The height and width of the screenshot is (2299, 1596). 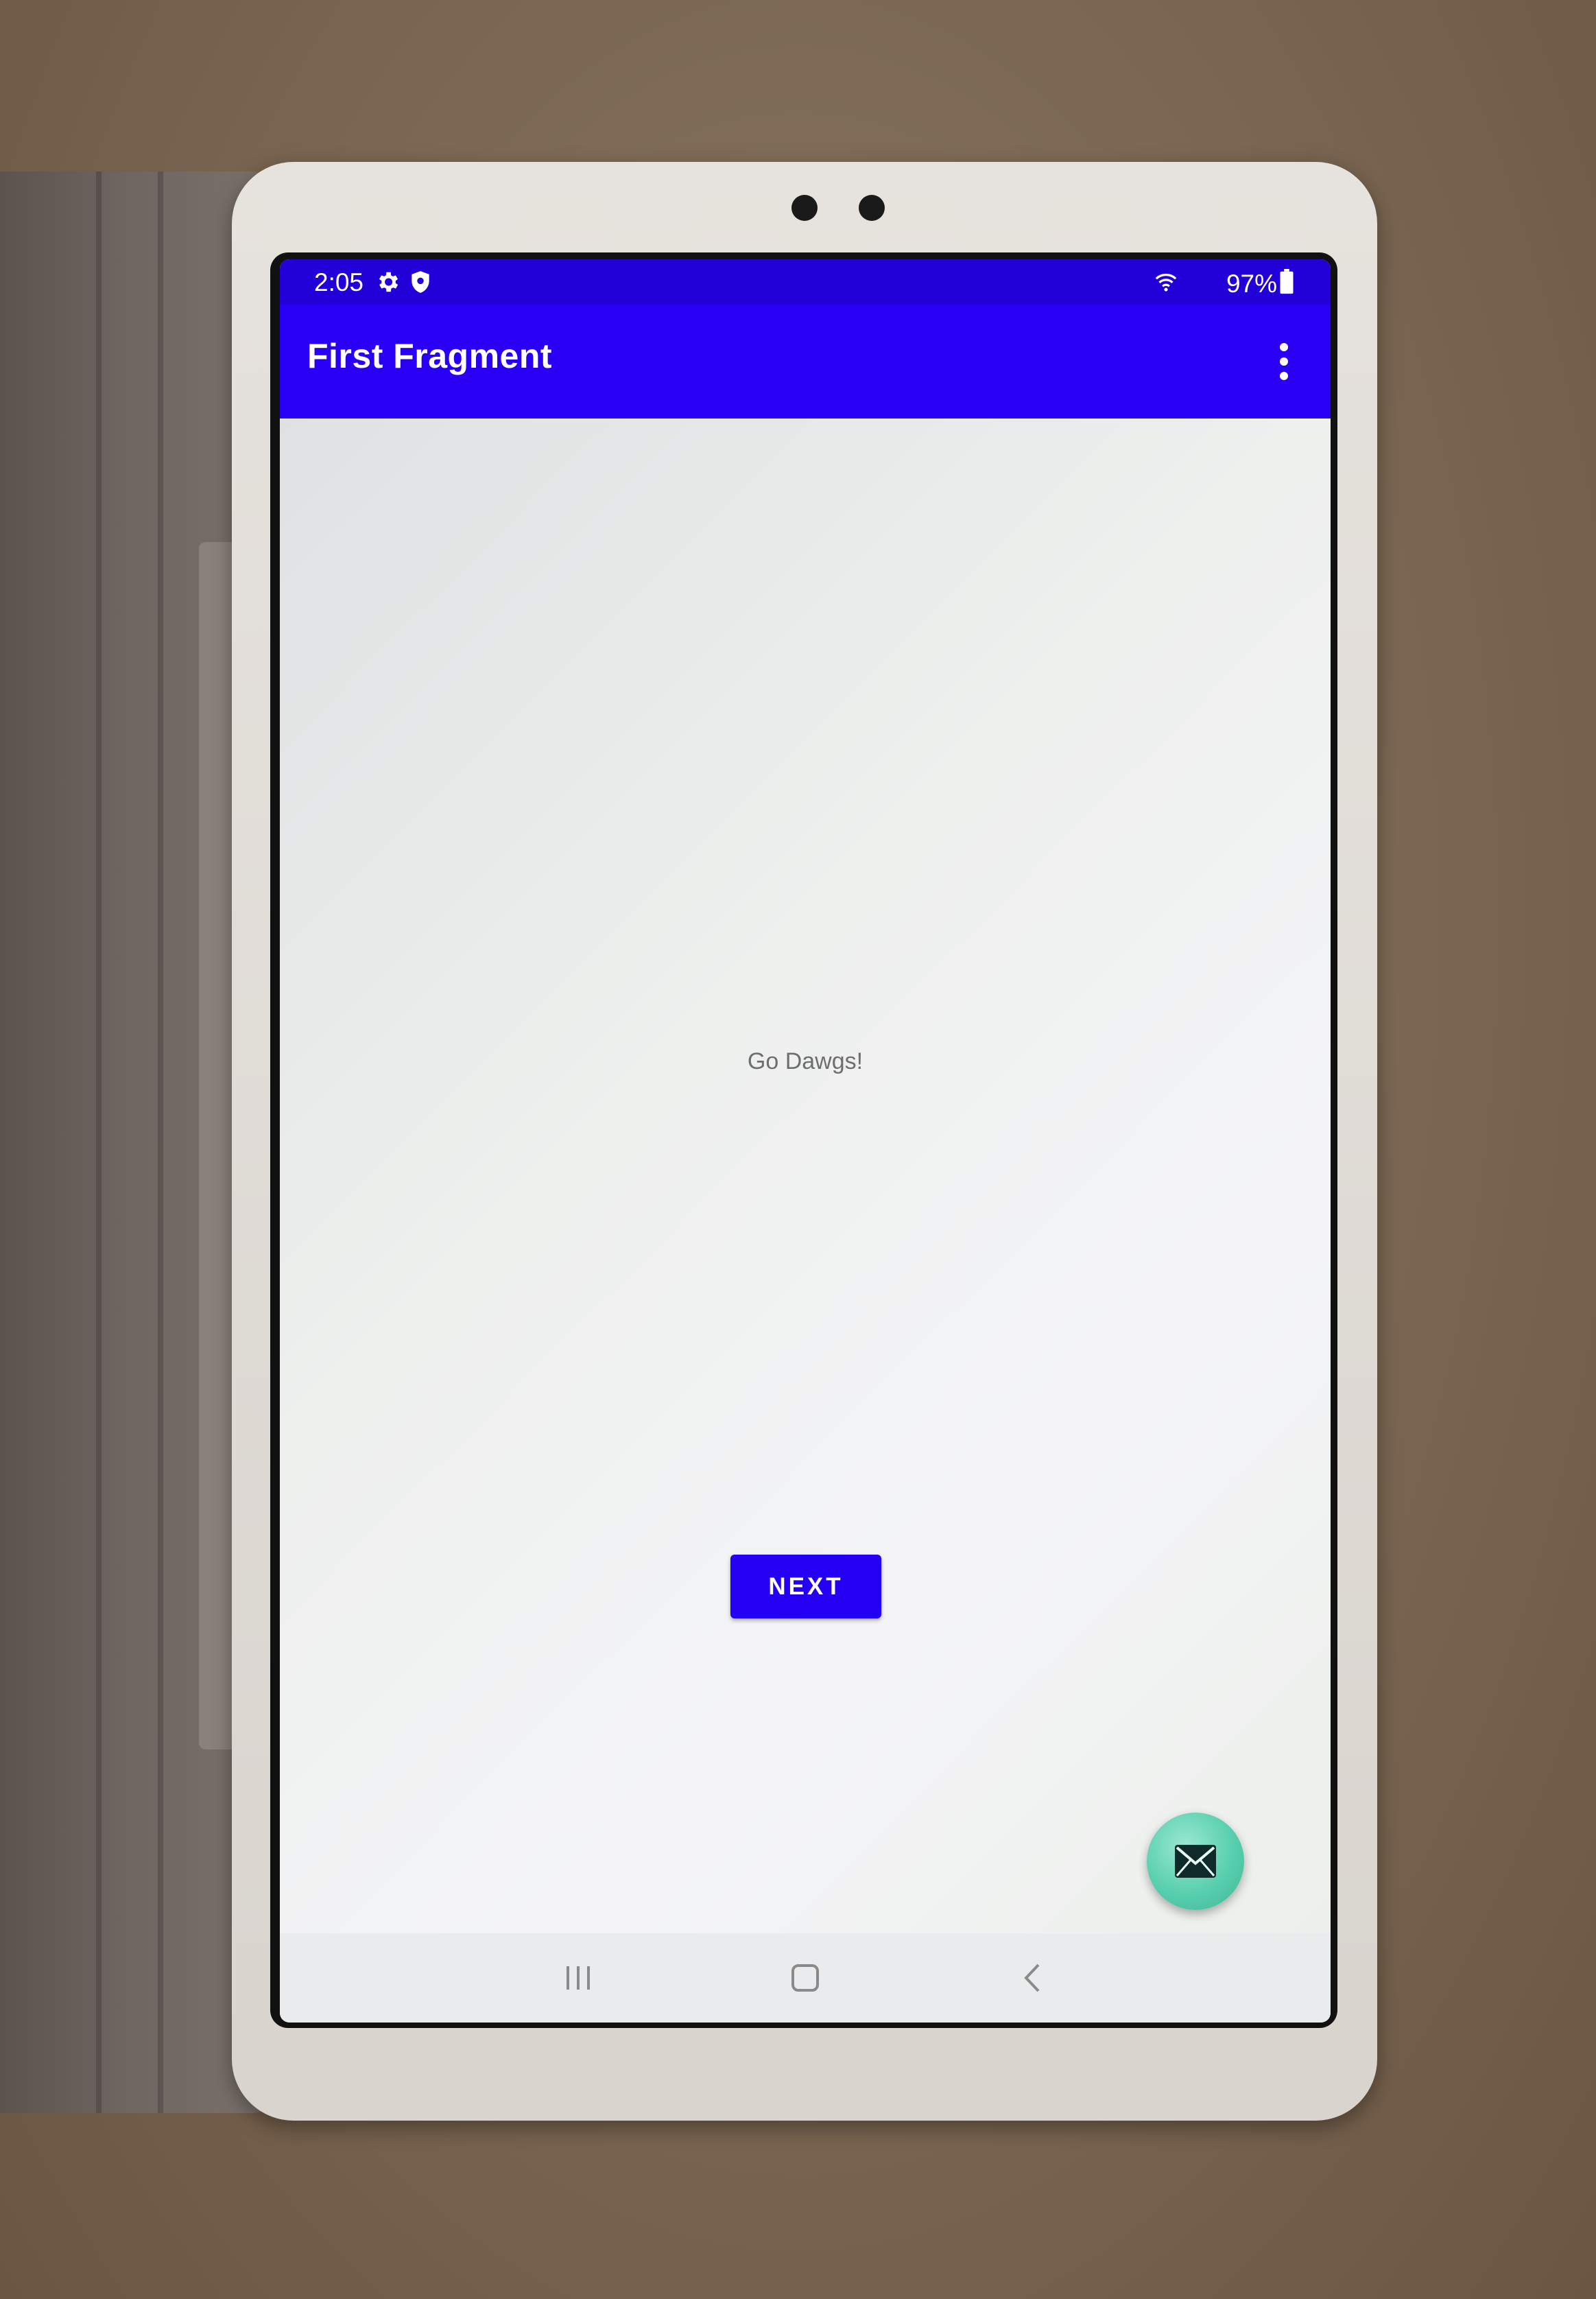 I want to click on back-icon, so click(x=1032, y=1978).